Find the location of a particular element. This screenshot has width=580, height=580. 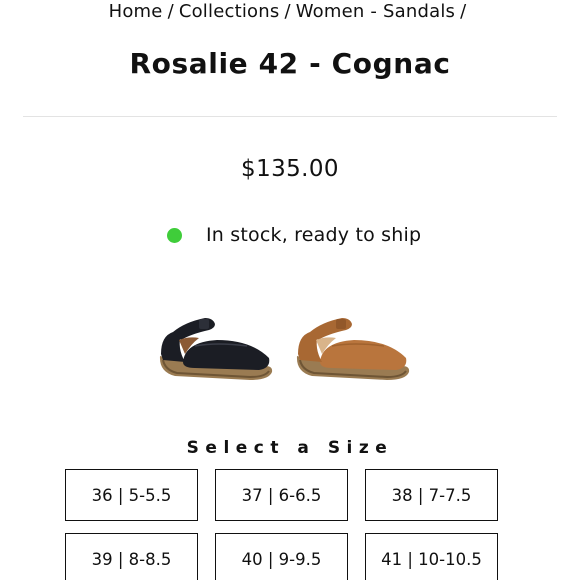

size-option-39: 39 | 8-8.5 is located at coordinates (131, 556).